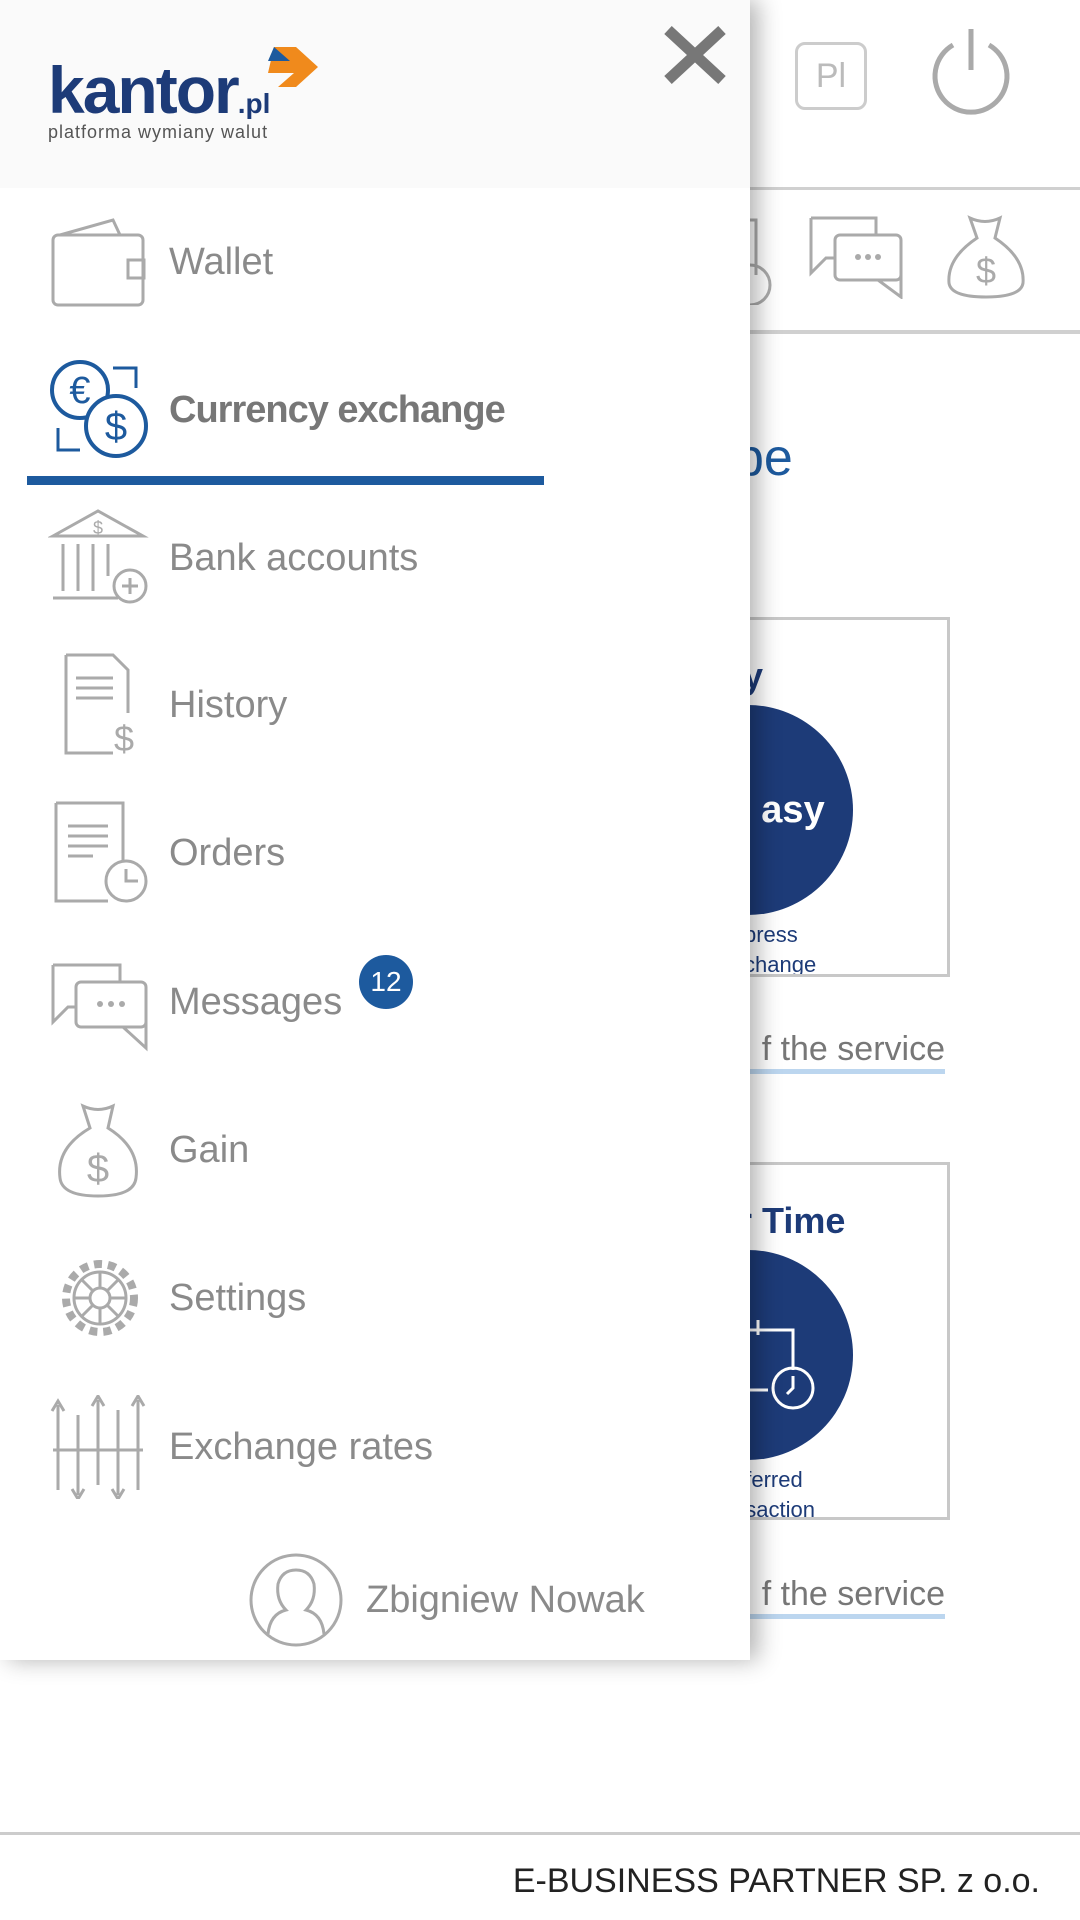 This screenshot has height=1920, width=1080. I want to click on active-indicator, so click(285, 480).